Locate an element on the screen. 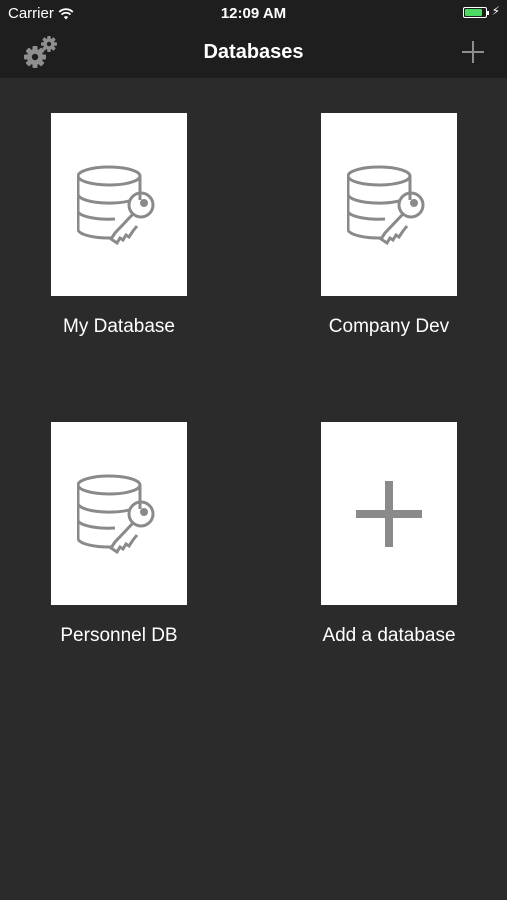 The height and width of the screenshot is (900, 507). database-label: My Database is located at coordinates (119, 326).